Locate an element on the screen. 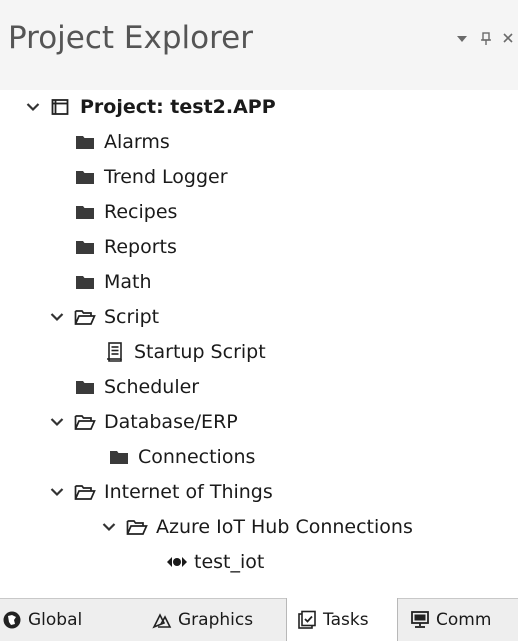 The width and height of the screenshot is (518, 641). tab-global: Global is located at coordinates (42, 620).